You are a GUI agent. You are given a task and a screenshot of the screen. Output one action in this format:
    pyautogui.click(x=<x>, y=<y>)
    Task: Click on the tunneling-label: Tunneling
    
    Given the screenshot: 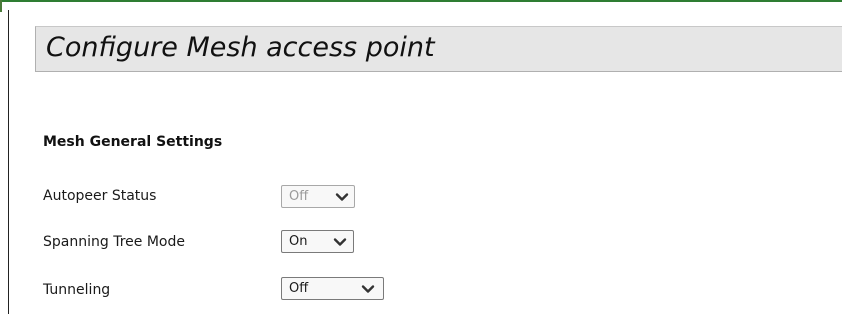 What is the action you would take?
    pyautogui.click(x=77, y=290)
    